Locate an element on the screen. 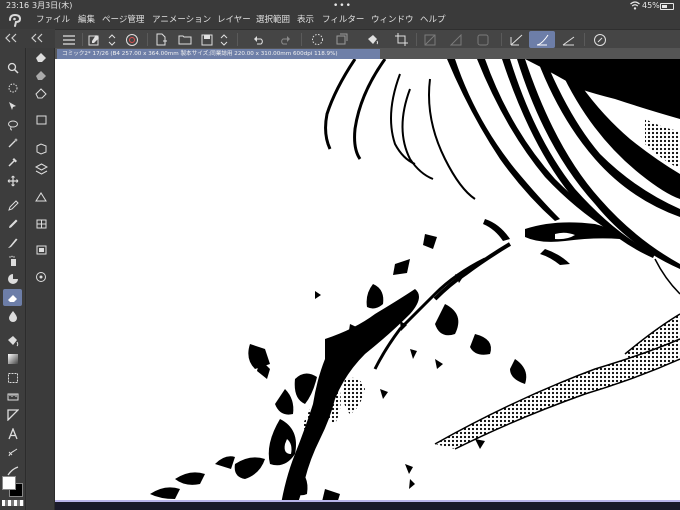 The image size is (680, 510). status-date: 3月3日(木) is located at coordinates (52, 5).